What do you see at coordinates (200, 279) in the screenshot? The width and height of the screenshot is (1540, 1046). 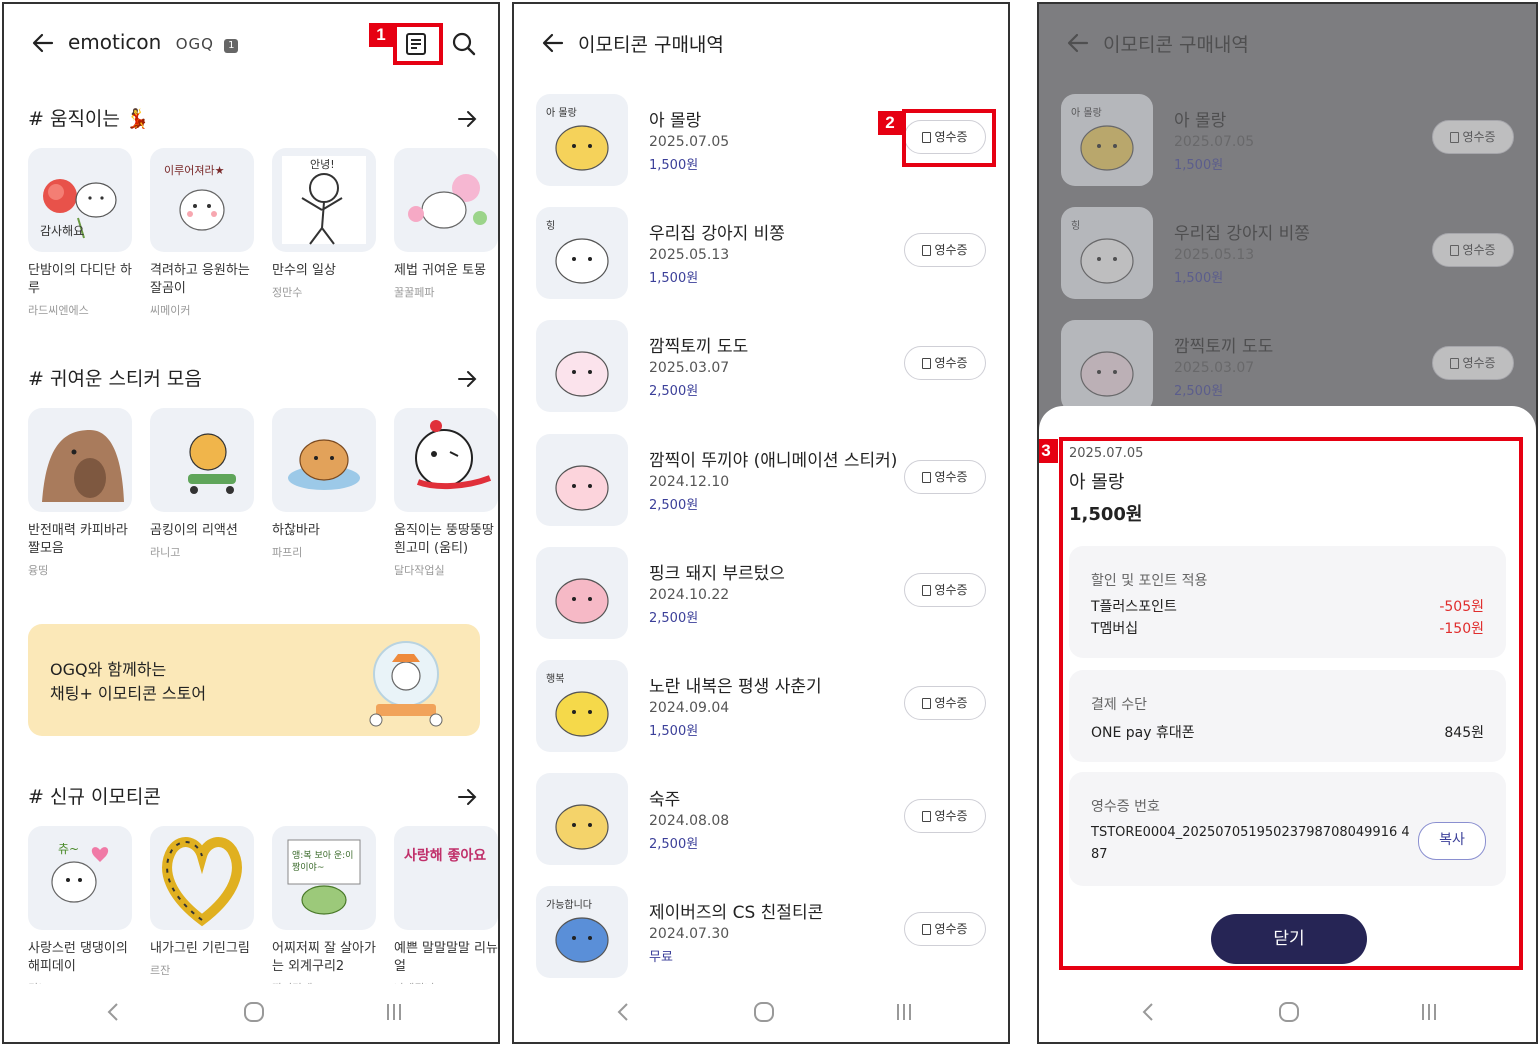 I see `emoticon-name: 격려하고 응원하는 잘곰이` at bounding box center [200, 279].